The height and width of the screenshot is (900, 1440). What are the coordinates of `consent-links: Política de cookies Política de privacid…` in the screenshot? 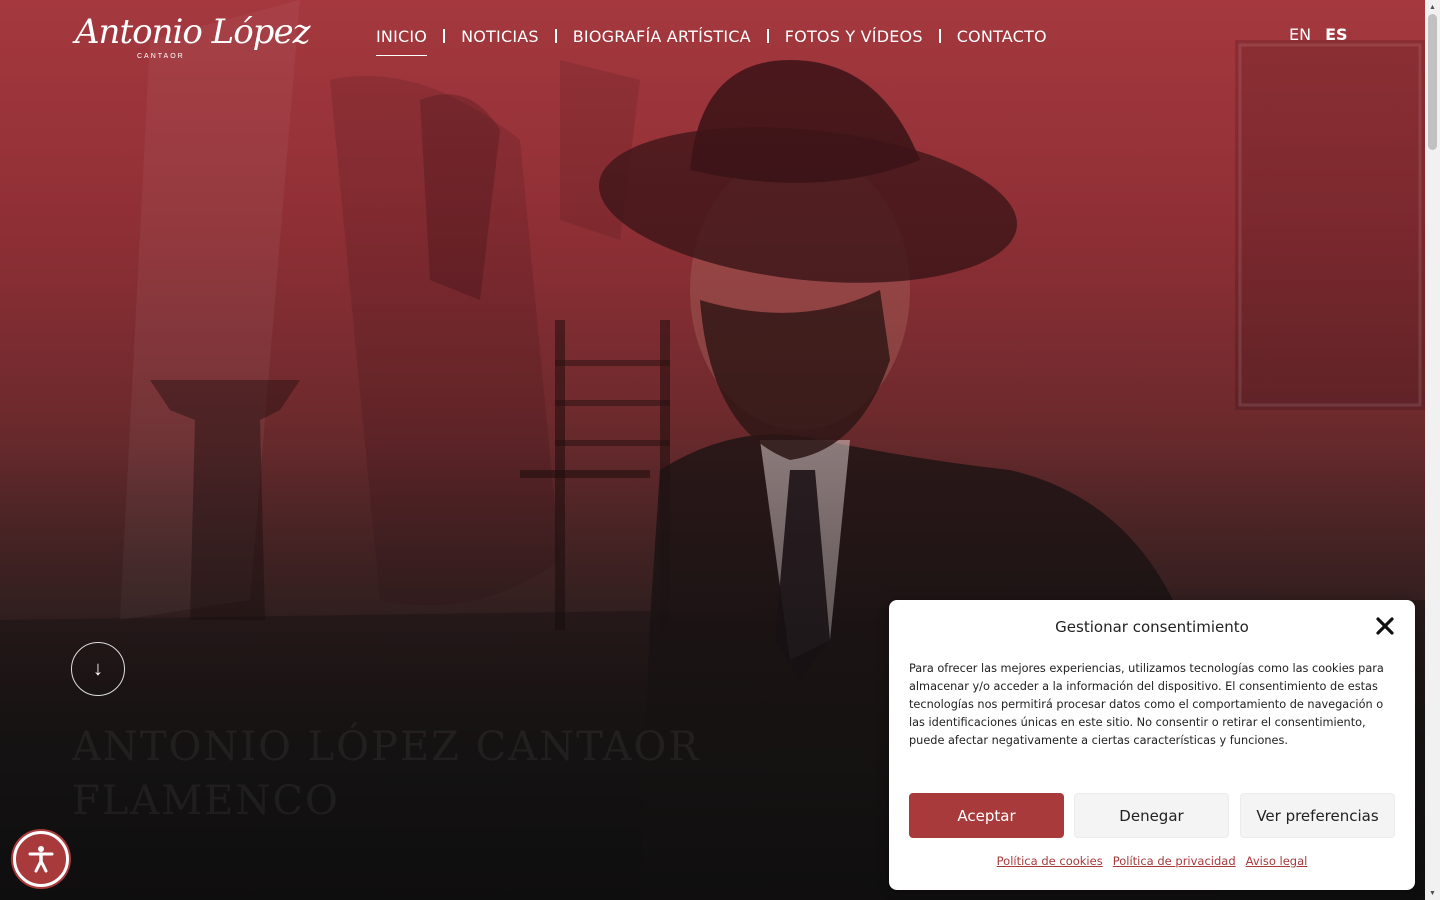 It's located at (1152, 861).